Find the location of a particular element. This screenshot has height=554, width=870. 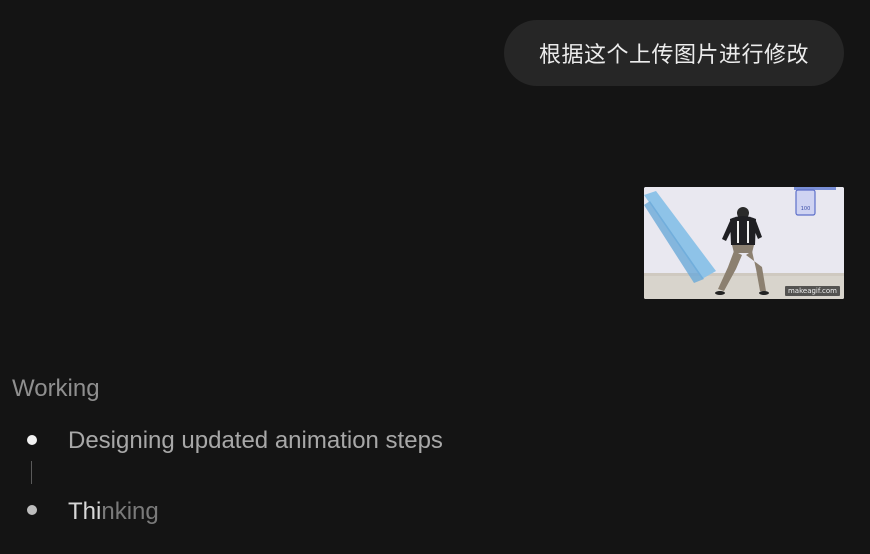

step-complete-dot-icon is located at coordinates (32, 440).